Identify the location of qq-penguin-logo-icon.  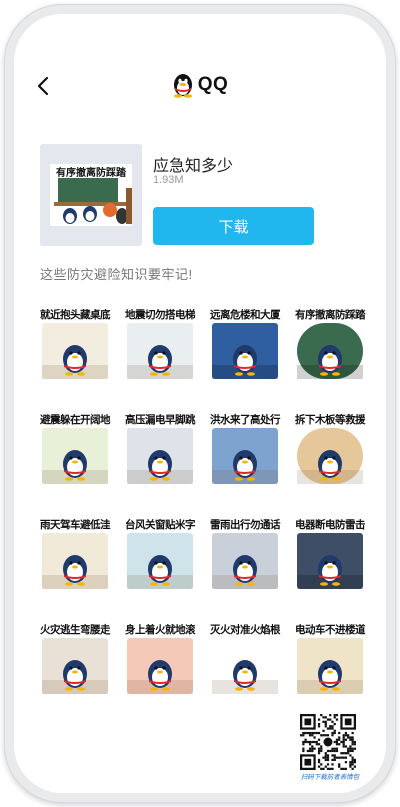
(182, 86).